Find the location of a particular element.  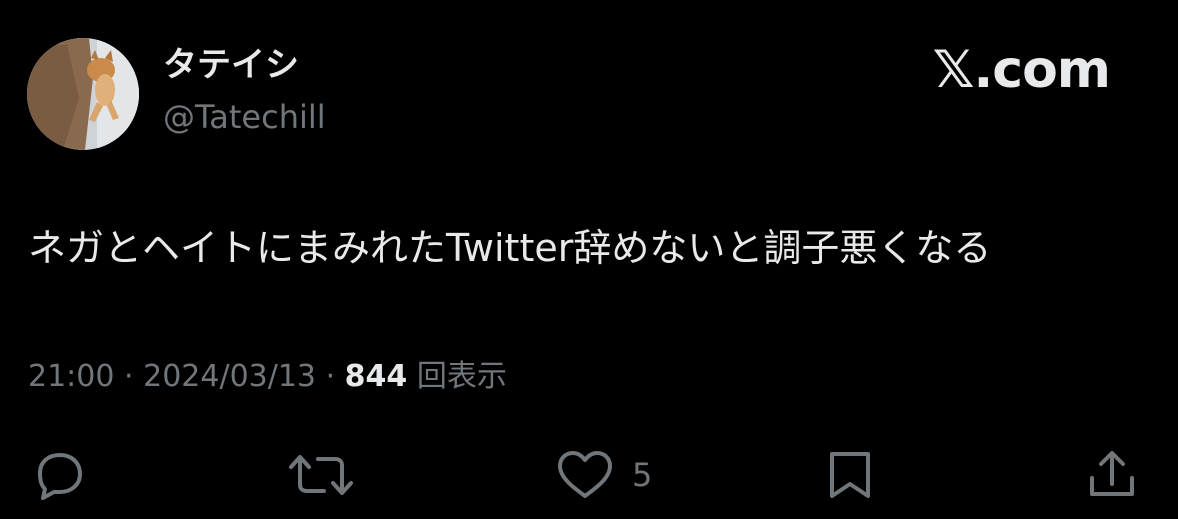

retweet-icon is located at coordinates (321, 475).